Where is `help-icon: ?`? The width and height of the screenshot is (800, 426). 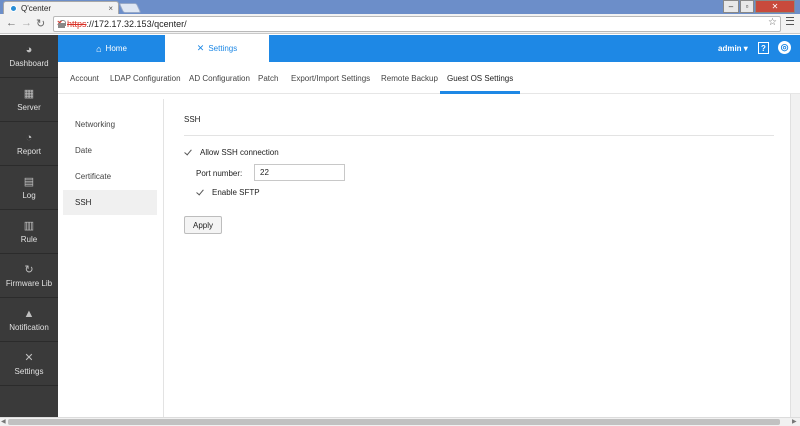 help-icon: ? is located at coordinates (763, 48).